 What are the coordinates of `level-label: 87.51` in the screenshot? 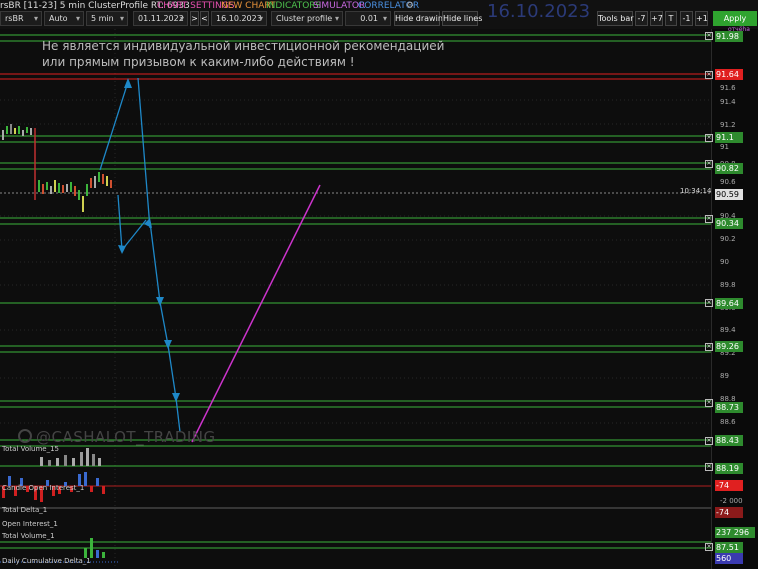 It's located at (729, 547).